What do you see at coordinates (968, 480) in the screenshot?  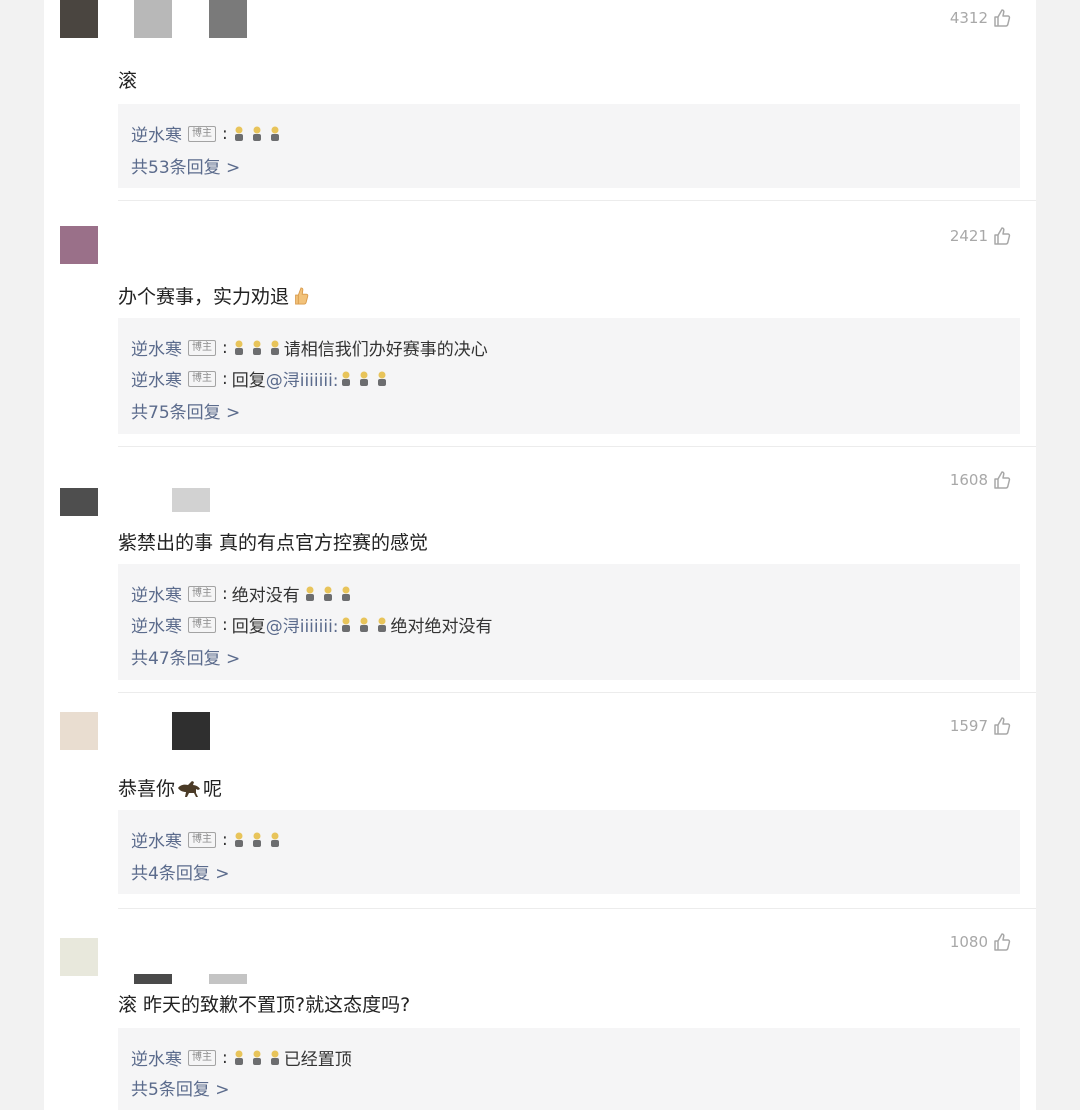 I see `like-count: 1608` at bounding box center [968, 480].